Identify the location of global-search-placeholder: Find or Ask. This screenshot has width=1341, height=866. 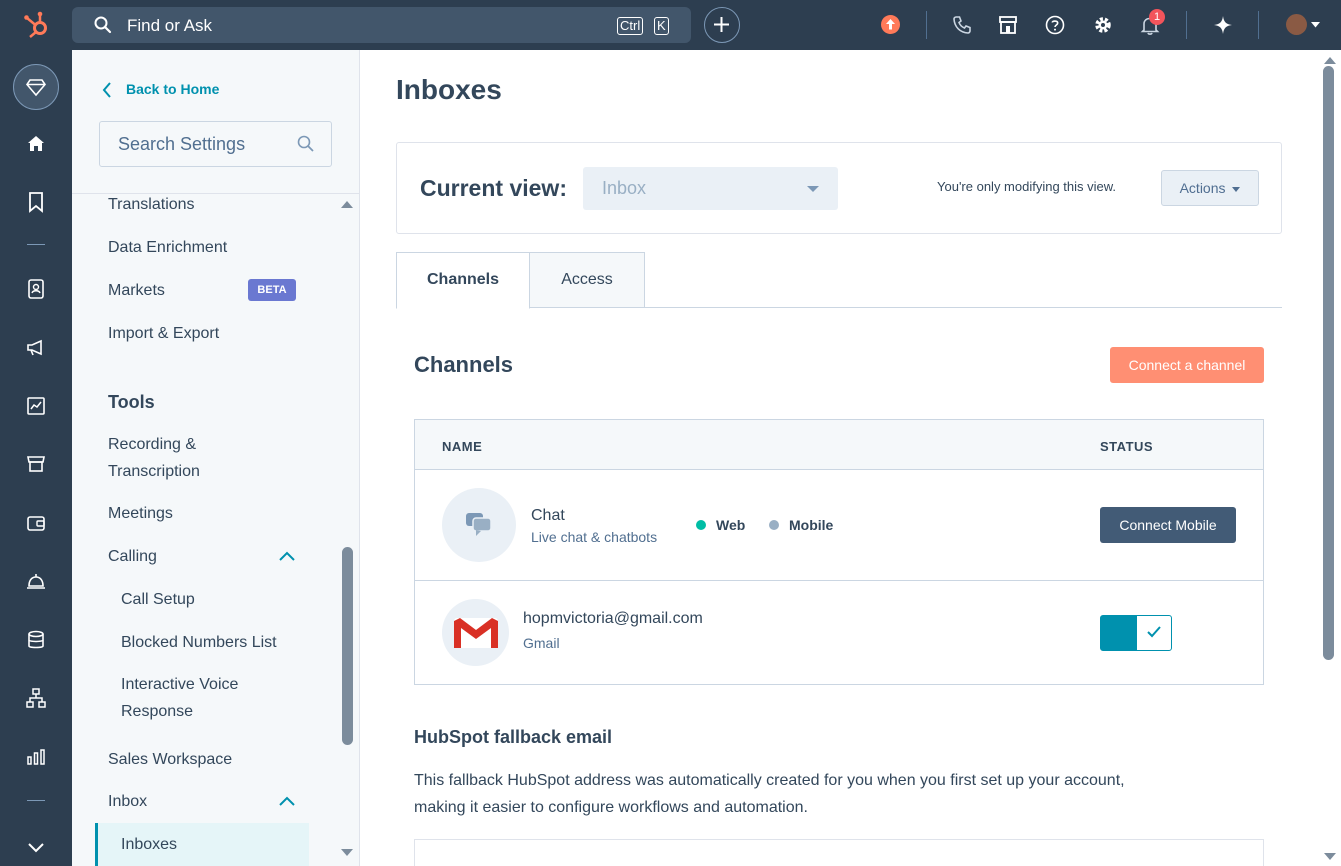
(170, 25).